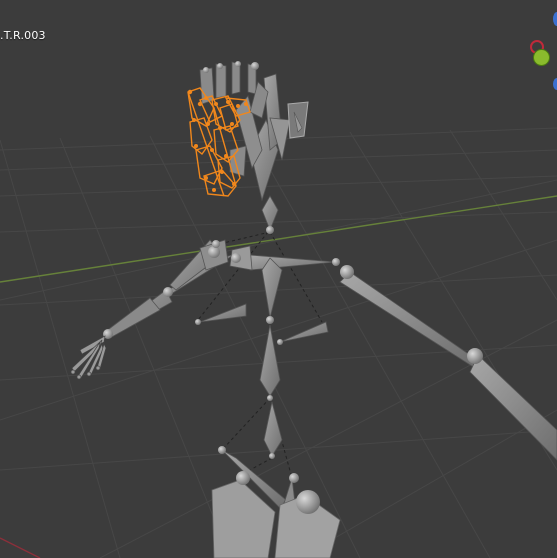 The width and height of the screenshot is (557, 558). I want to click on bone-hand-left, so click(88, 357).